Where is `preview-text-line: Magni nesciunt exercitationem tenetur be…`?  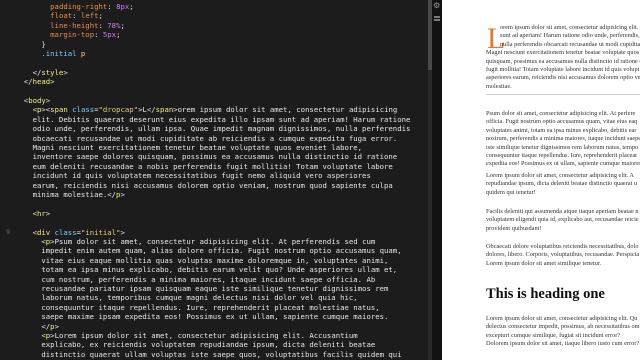 preview-text-line: Magni nesciunt exercitationem tenetur be… is located at coordinates (563, 53).